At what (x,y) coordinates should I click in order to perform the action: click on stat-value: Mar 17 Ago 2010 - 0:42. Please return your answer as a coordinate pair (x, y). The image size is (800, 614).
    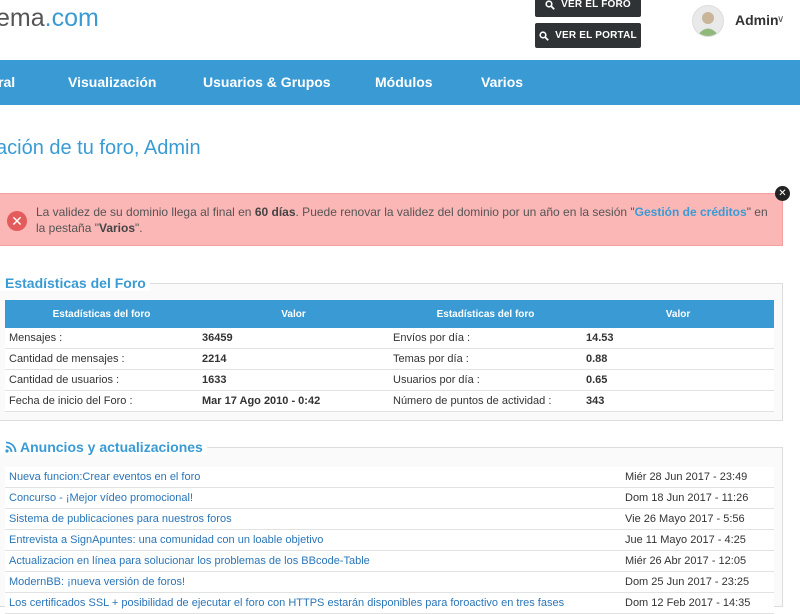
    Looking at the image, I should click on (293, 401).